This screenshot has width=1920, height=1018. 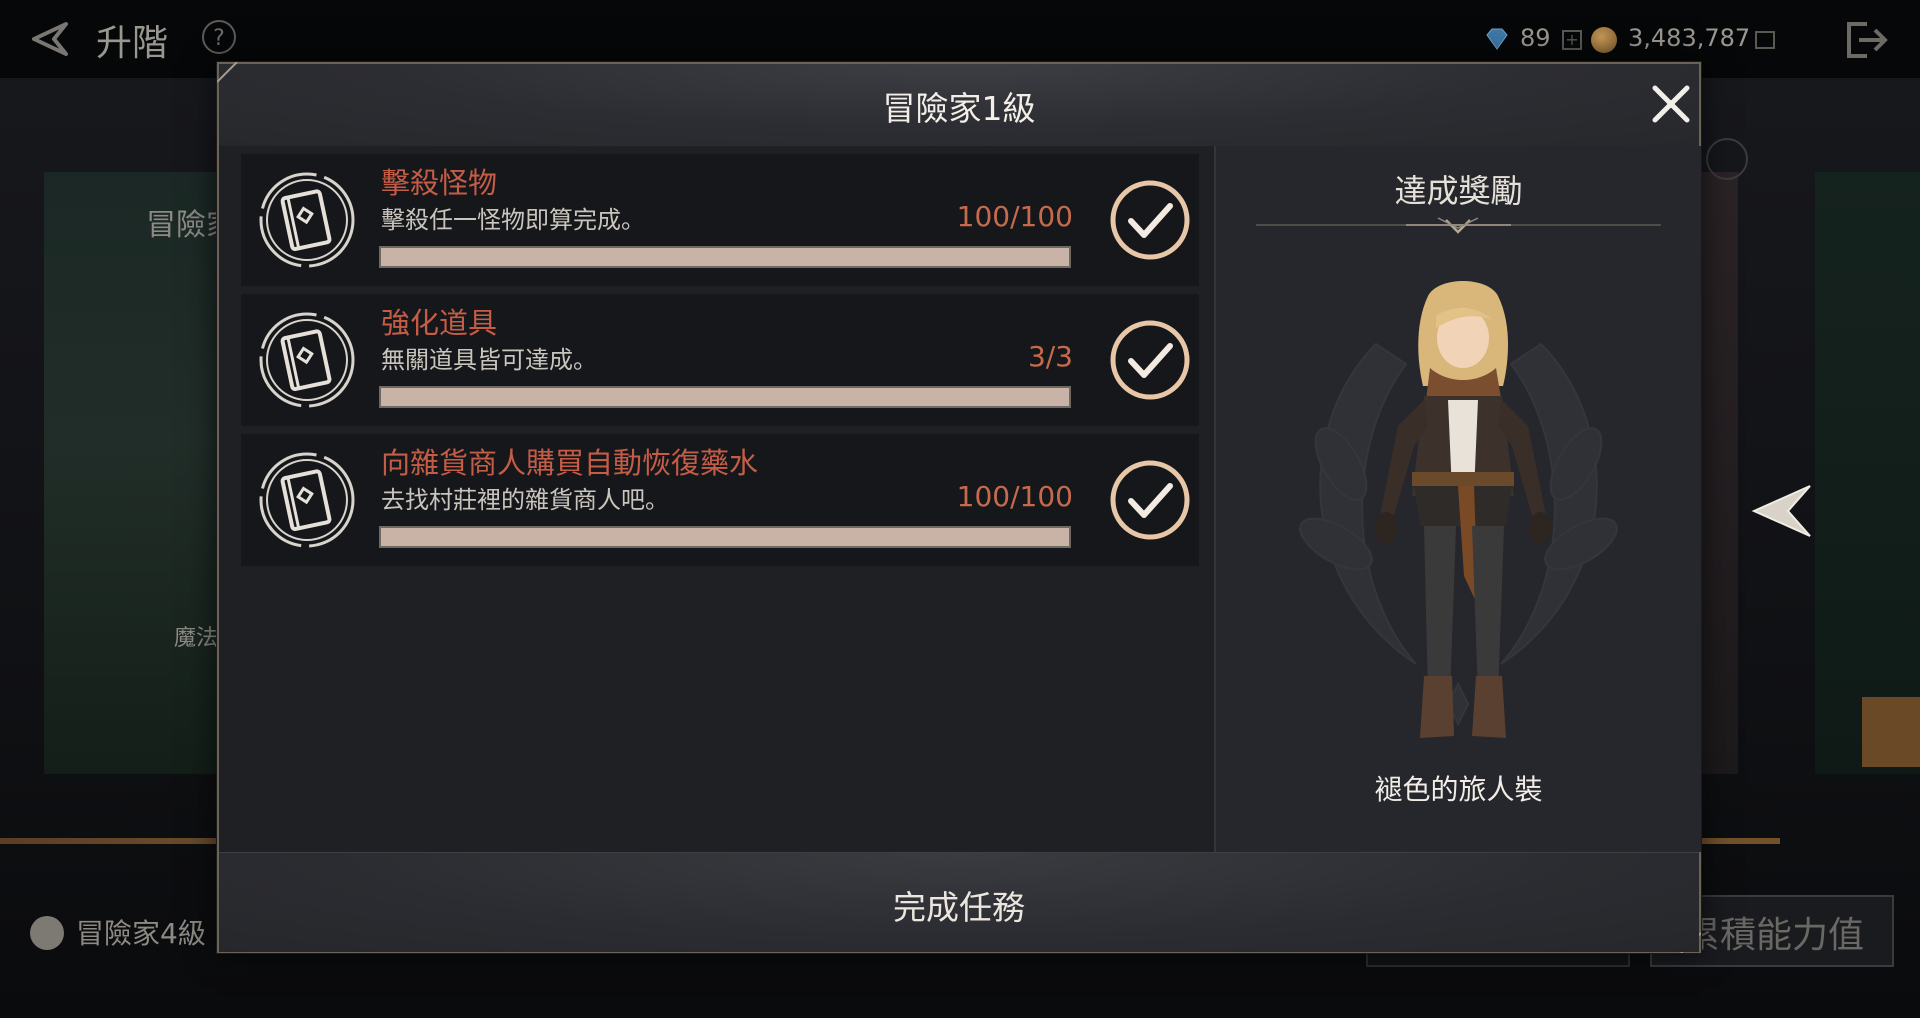 What do you see at coordinates (1458, 225) in the screenshot?
I see `ornament-divider-icon` at bounding box center [1458, 225].